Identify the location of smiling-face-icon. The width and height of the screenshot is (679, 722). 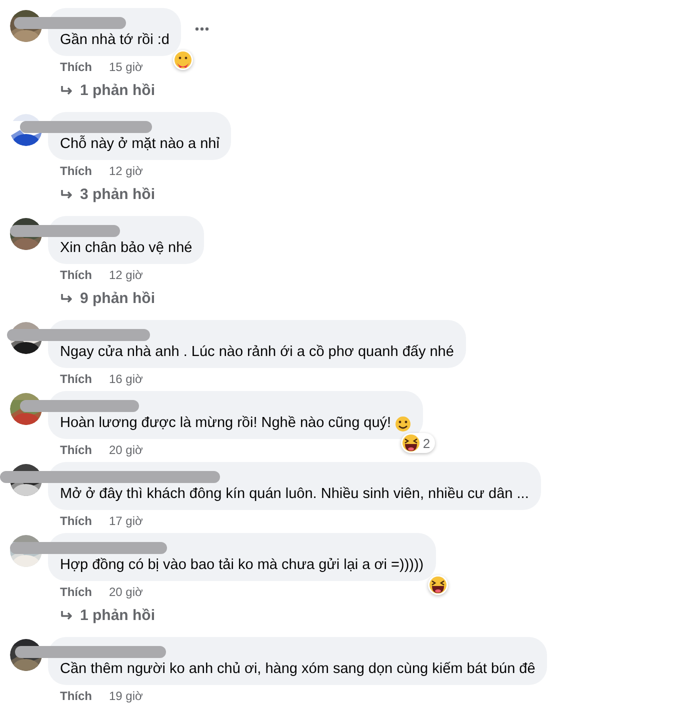
(403, 424).